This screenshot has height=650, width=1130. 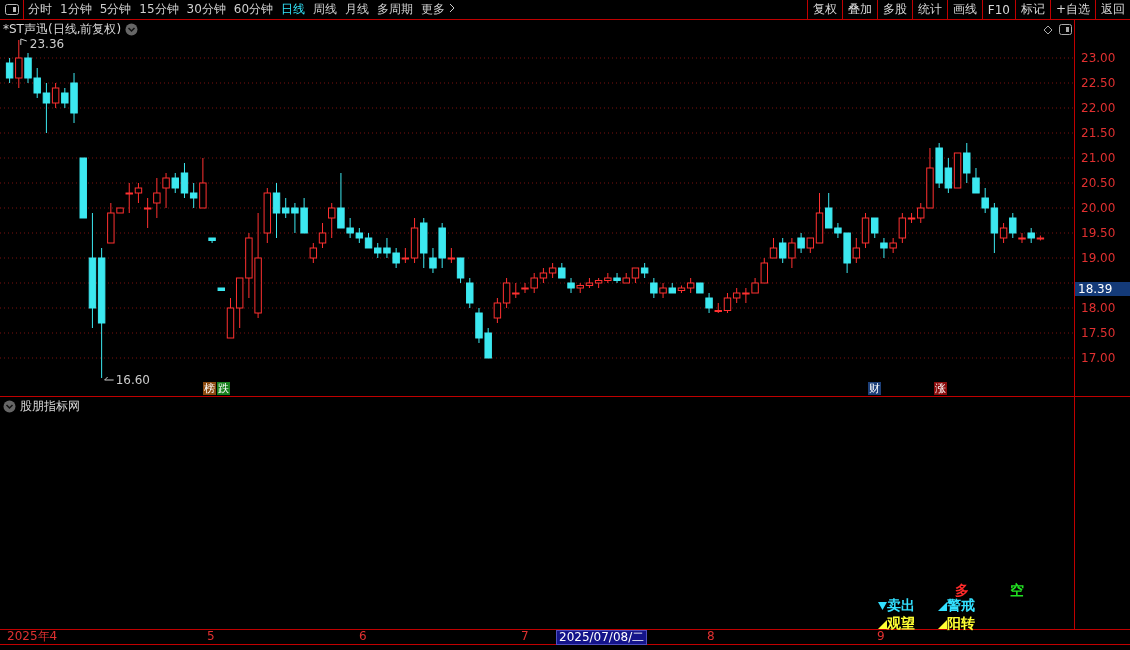 I want to click on corner-triangle-icon, so click(x=882, y=624).